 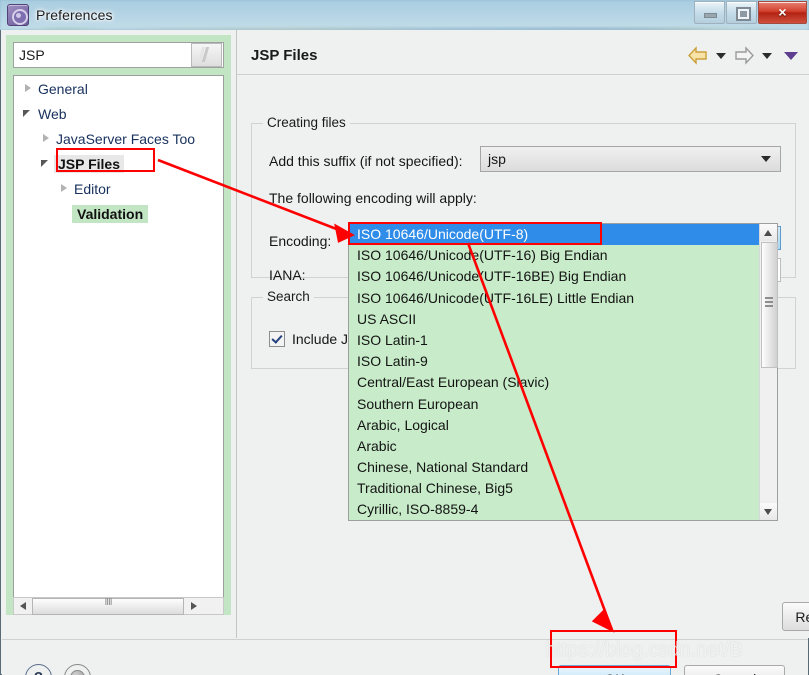 I want to click on dropdown-scrollbar, so click(x=768, y=372).